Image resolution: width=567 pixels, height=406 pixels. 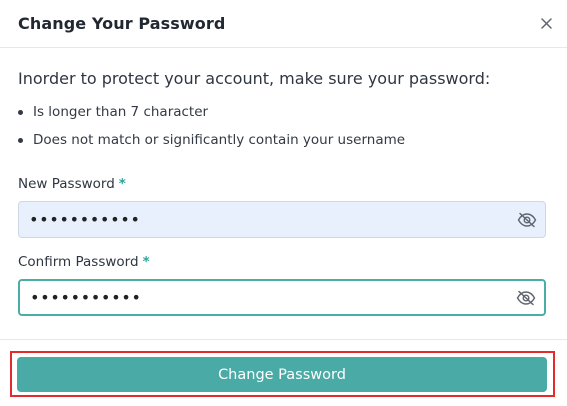 What do you see at coordinates (121, 112) in the screenshot?
I see `rule-text: Is longer than 7 character` at bounding box center [121, 112].